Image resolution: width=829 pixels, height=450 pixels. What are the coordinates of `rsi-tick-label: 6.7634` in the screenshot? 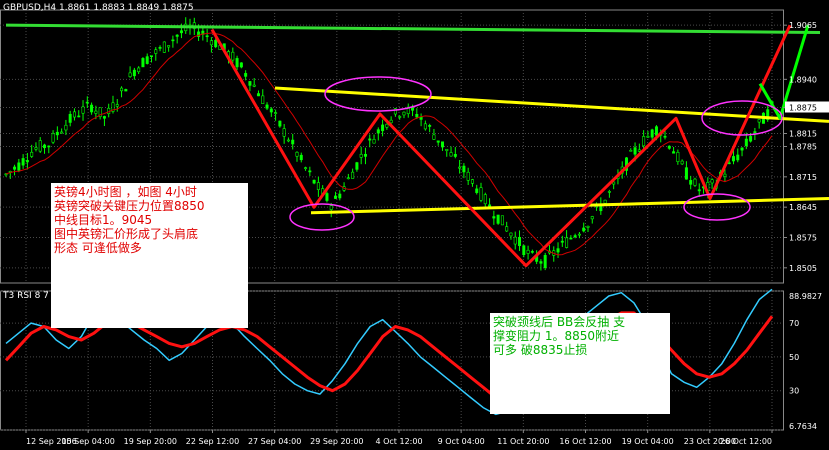 It's located at (803, 426).